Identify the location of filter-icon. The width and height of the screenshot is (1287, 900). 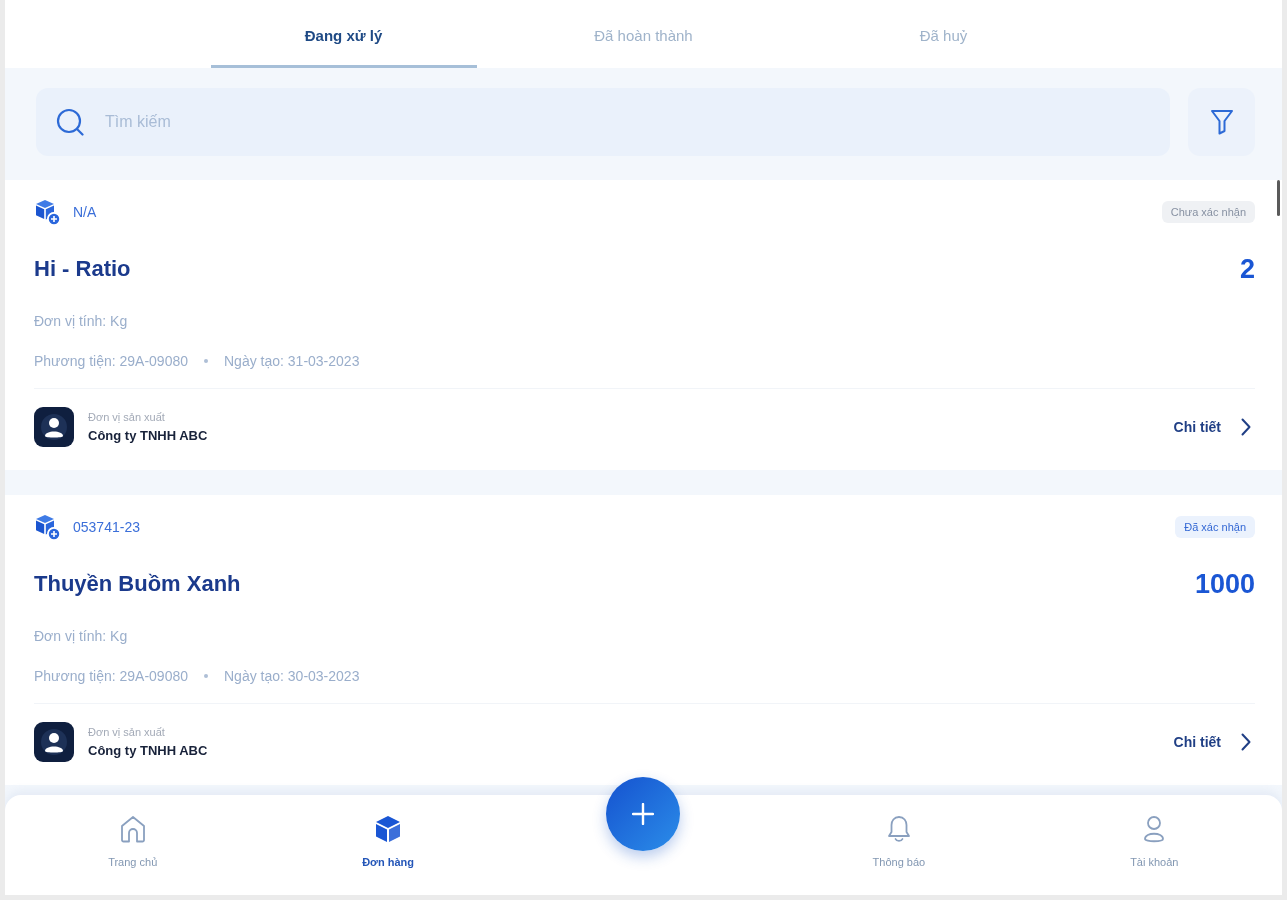
(1221, 122).